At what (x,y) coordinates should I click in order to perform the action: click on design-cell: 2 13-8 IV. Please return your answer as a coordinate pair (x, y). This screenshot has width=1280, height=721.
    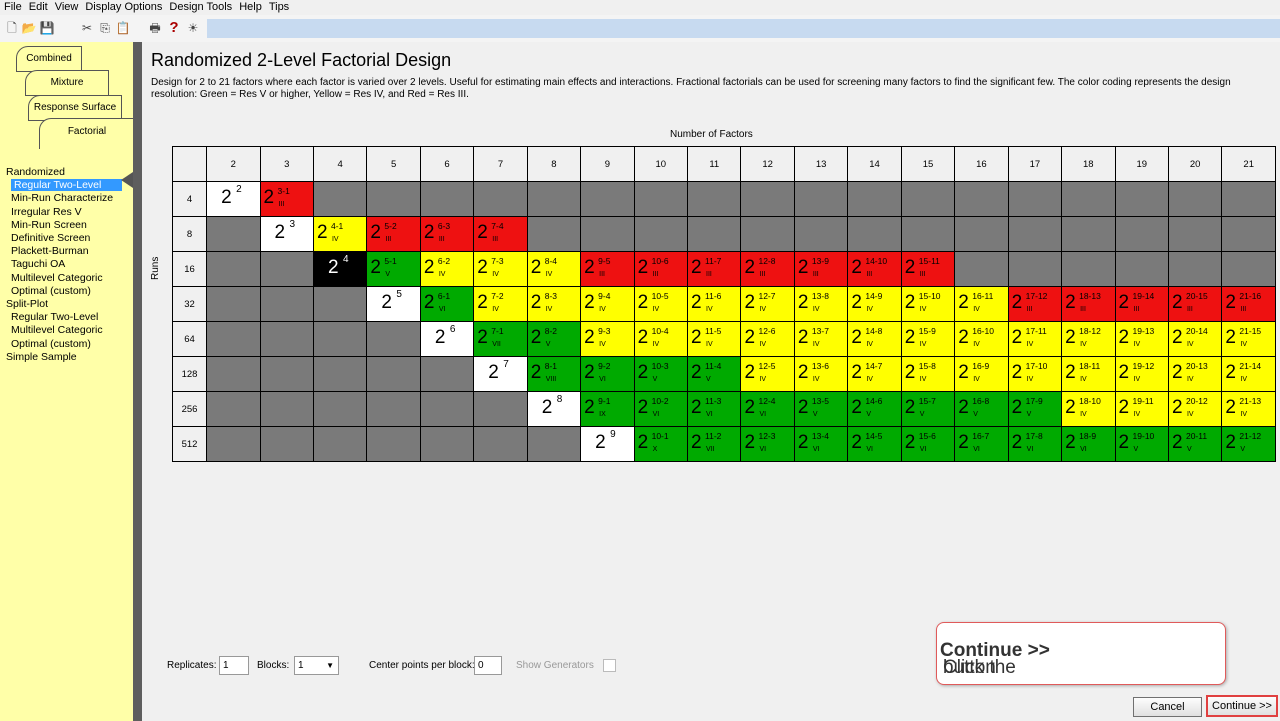
    Looking at the image, I should click on (821, 304).